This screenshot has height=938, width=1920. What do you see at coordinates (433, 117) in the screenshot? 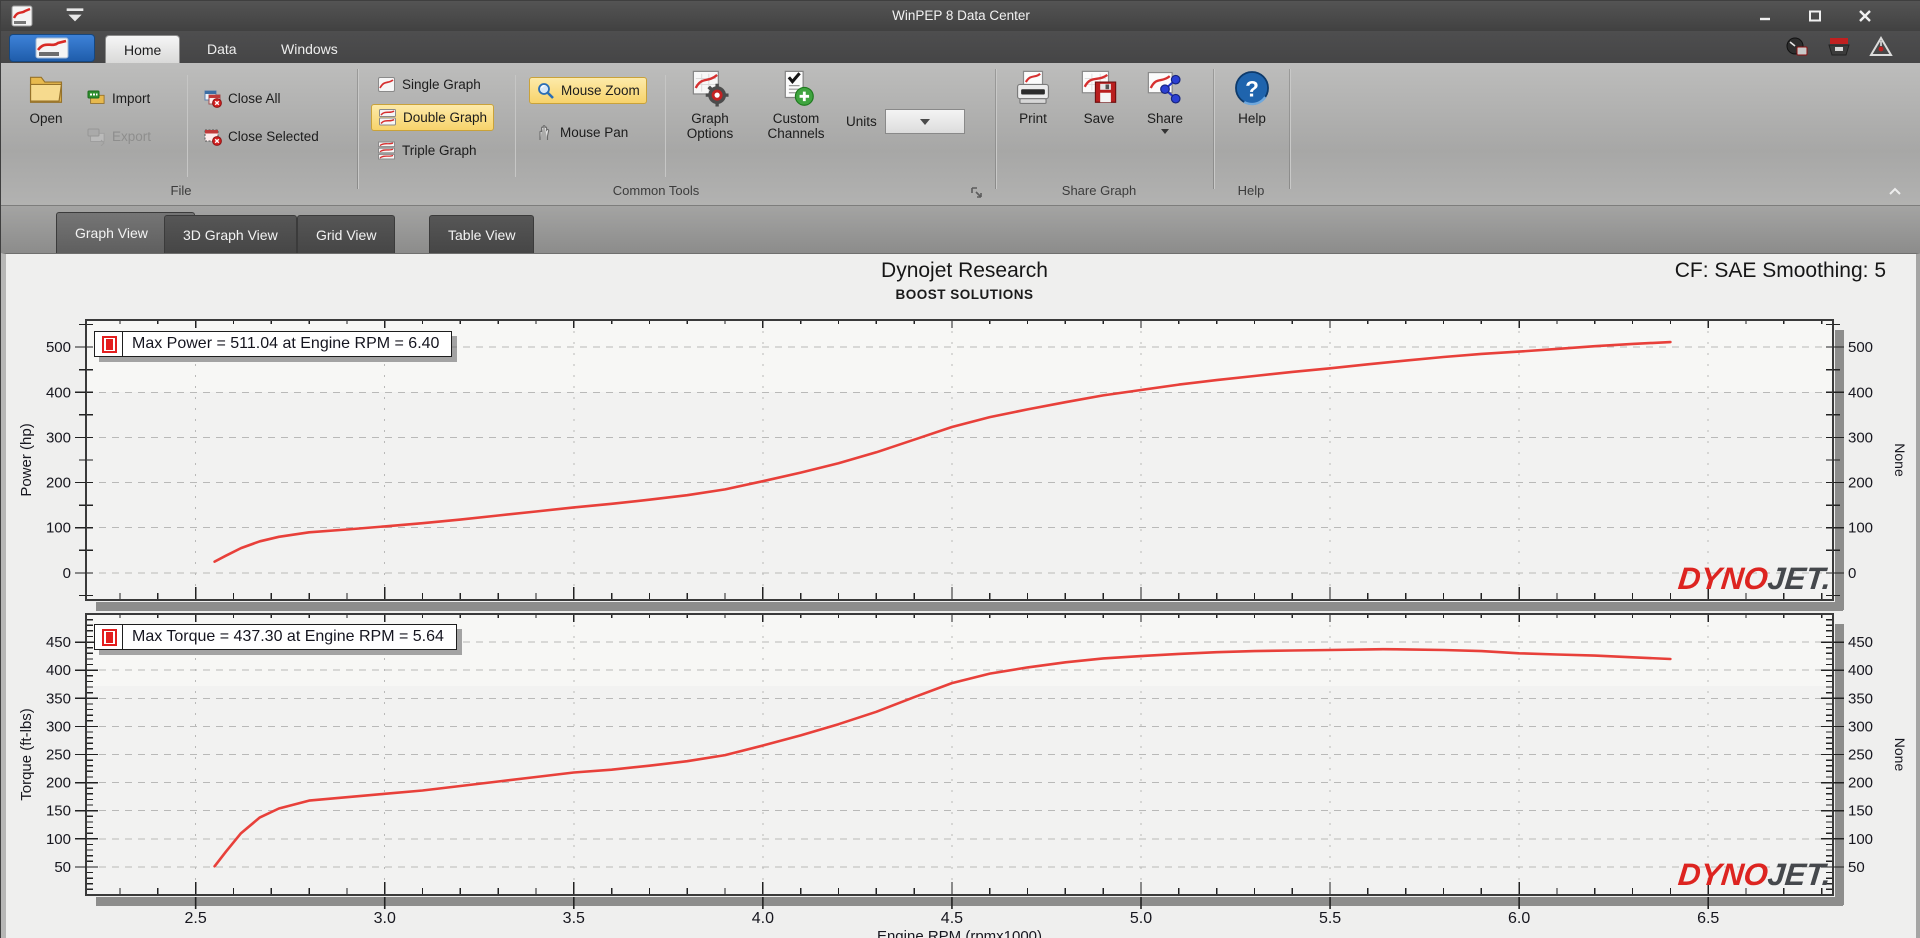
I see `double-graph-button: Double Graph` at bounding box center [433, 117].